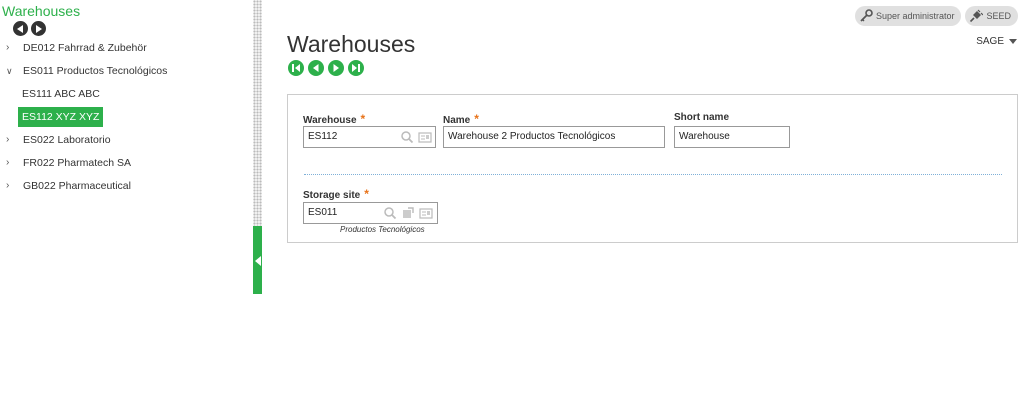  What do you see at coordinates (61, 117) in the screenshot?
I see `tree-item-label: ES112 XYZ XYZ` at bounding box center [61, 117].